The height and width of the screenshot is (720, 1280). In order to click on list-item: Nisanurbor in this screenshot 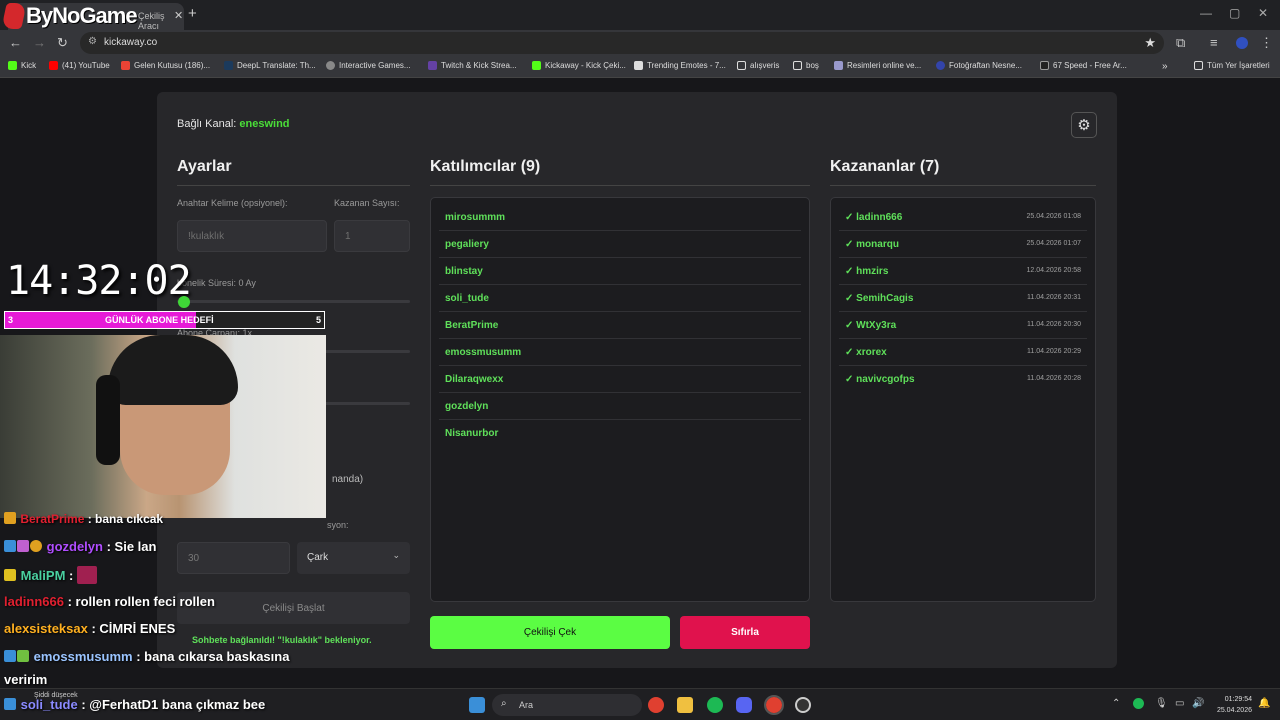, I will do `click(472, 433)`.